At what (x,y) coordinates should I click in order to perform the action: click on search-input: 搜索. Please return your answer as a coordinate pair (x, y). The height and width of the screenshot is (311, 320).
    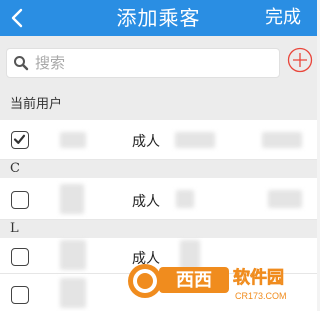
    Looking at the image, I should click on (143, 63).